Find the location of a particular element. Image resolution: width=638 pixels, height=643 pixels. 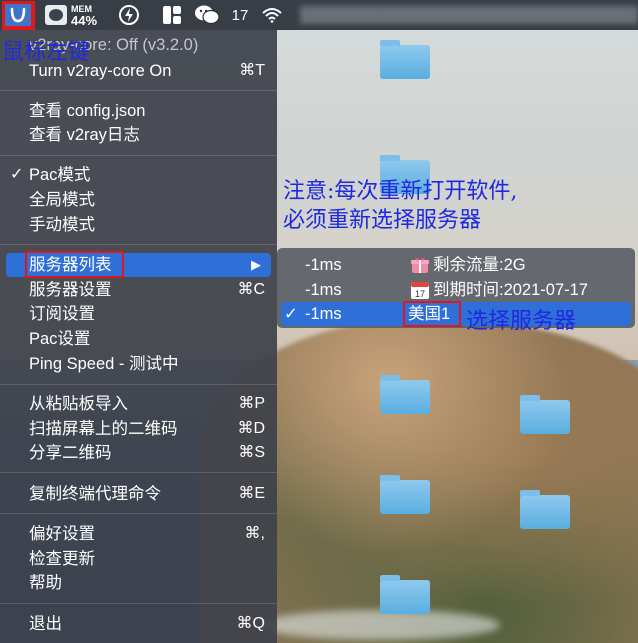

menu-bar: MEM 44% 17 is located at coordinates (319, 15).